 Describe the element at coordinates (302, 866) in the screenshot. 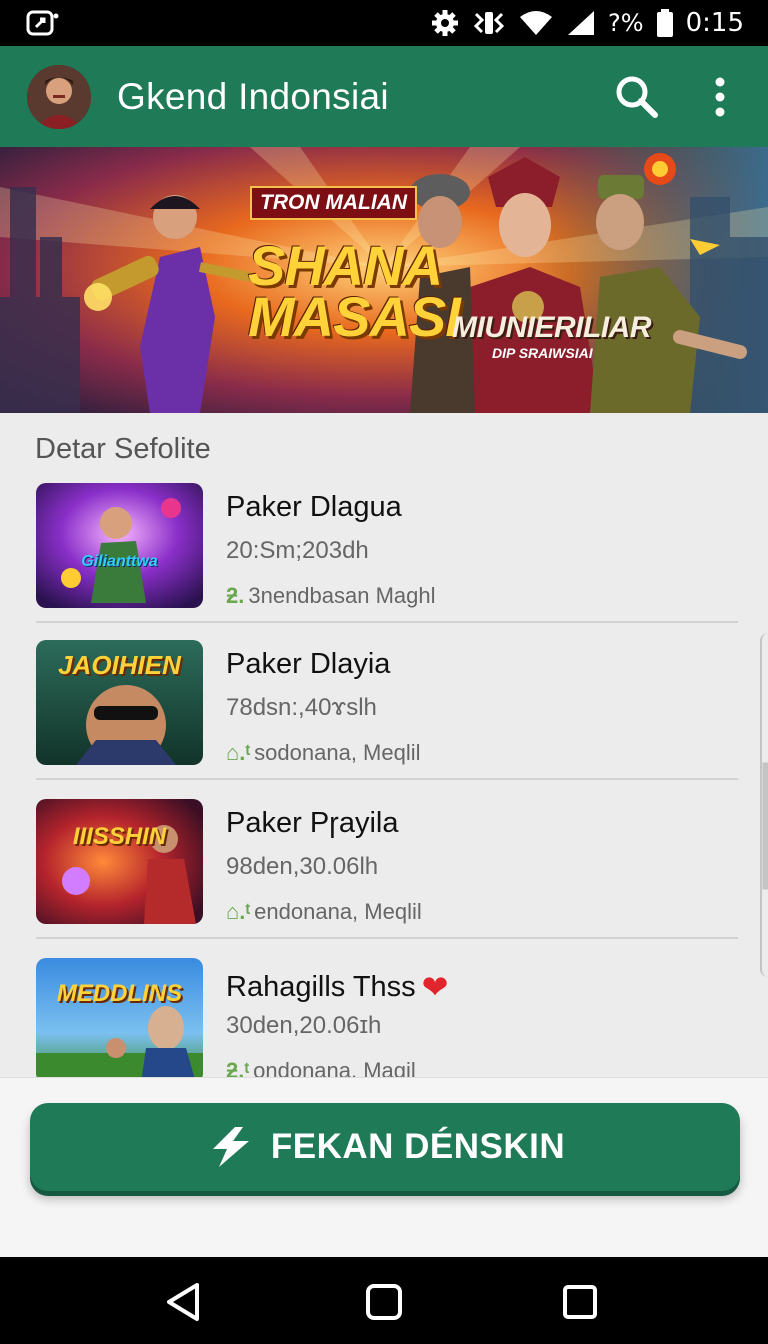

I see `item-meta: 98den,30.06lh` at that location.